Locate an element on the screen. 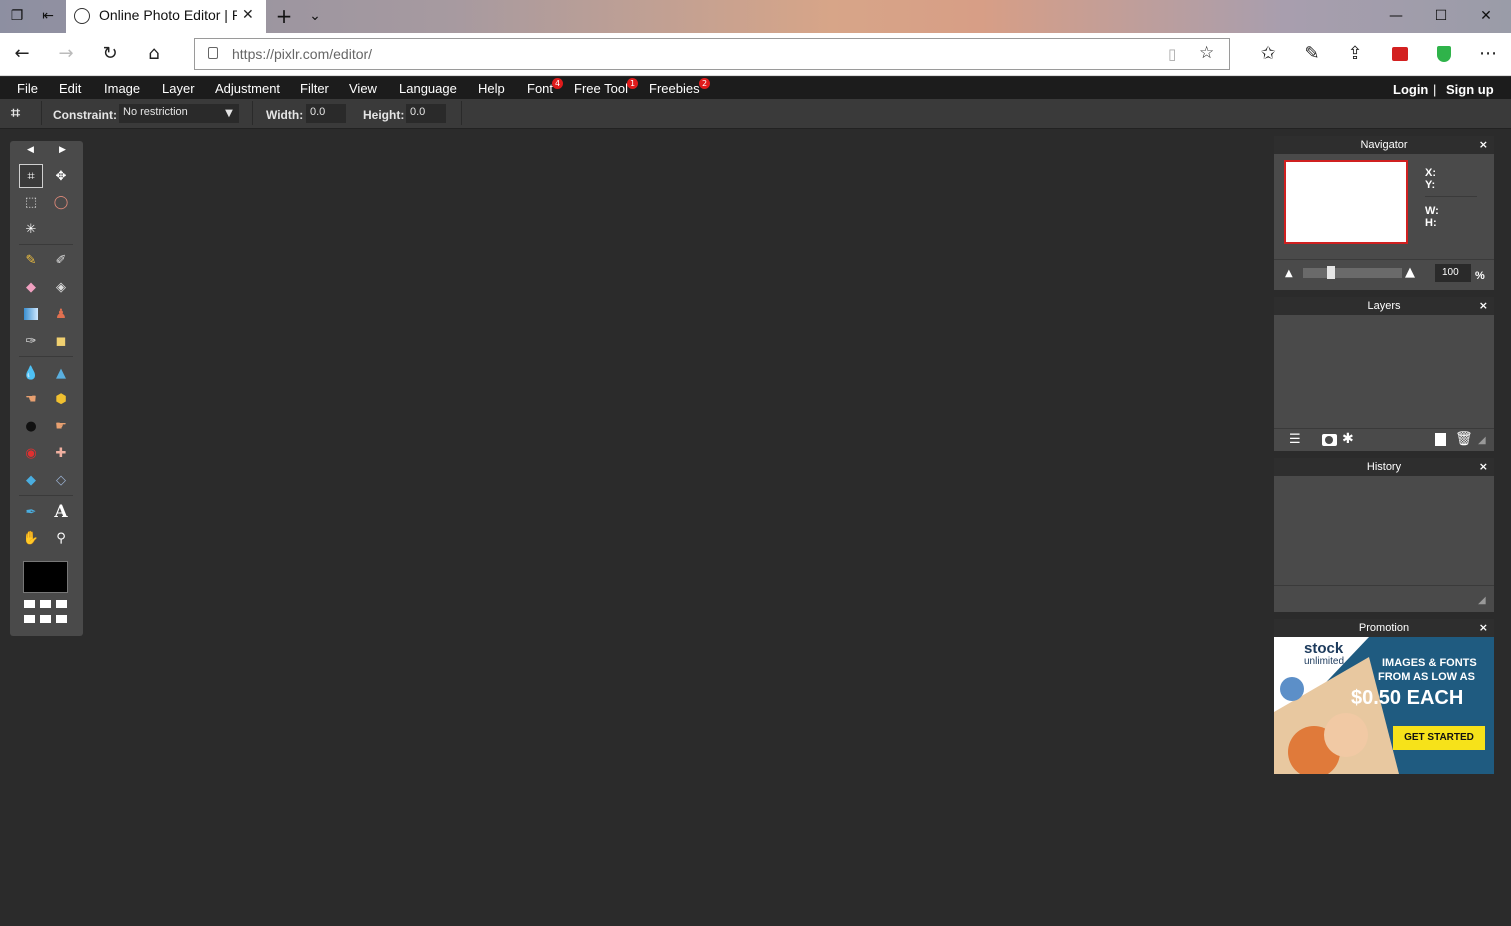  color-replace-icon: ✑ is located at coordinates (31, 341).